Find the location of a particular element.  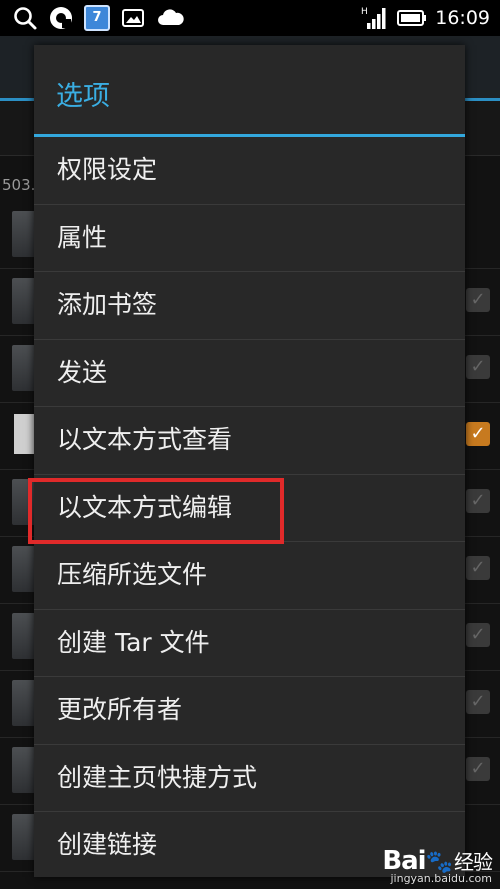

watermark-logo-suffix: 经验 is located at coordinates (473, 862).